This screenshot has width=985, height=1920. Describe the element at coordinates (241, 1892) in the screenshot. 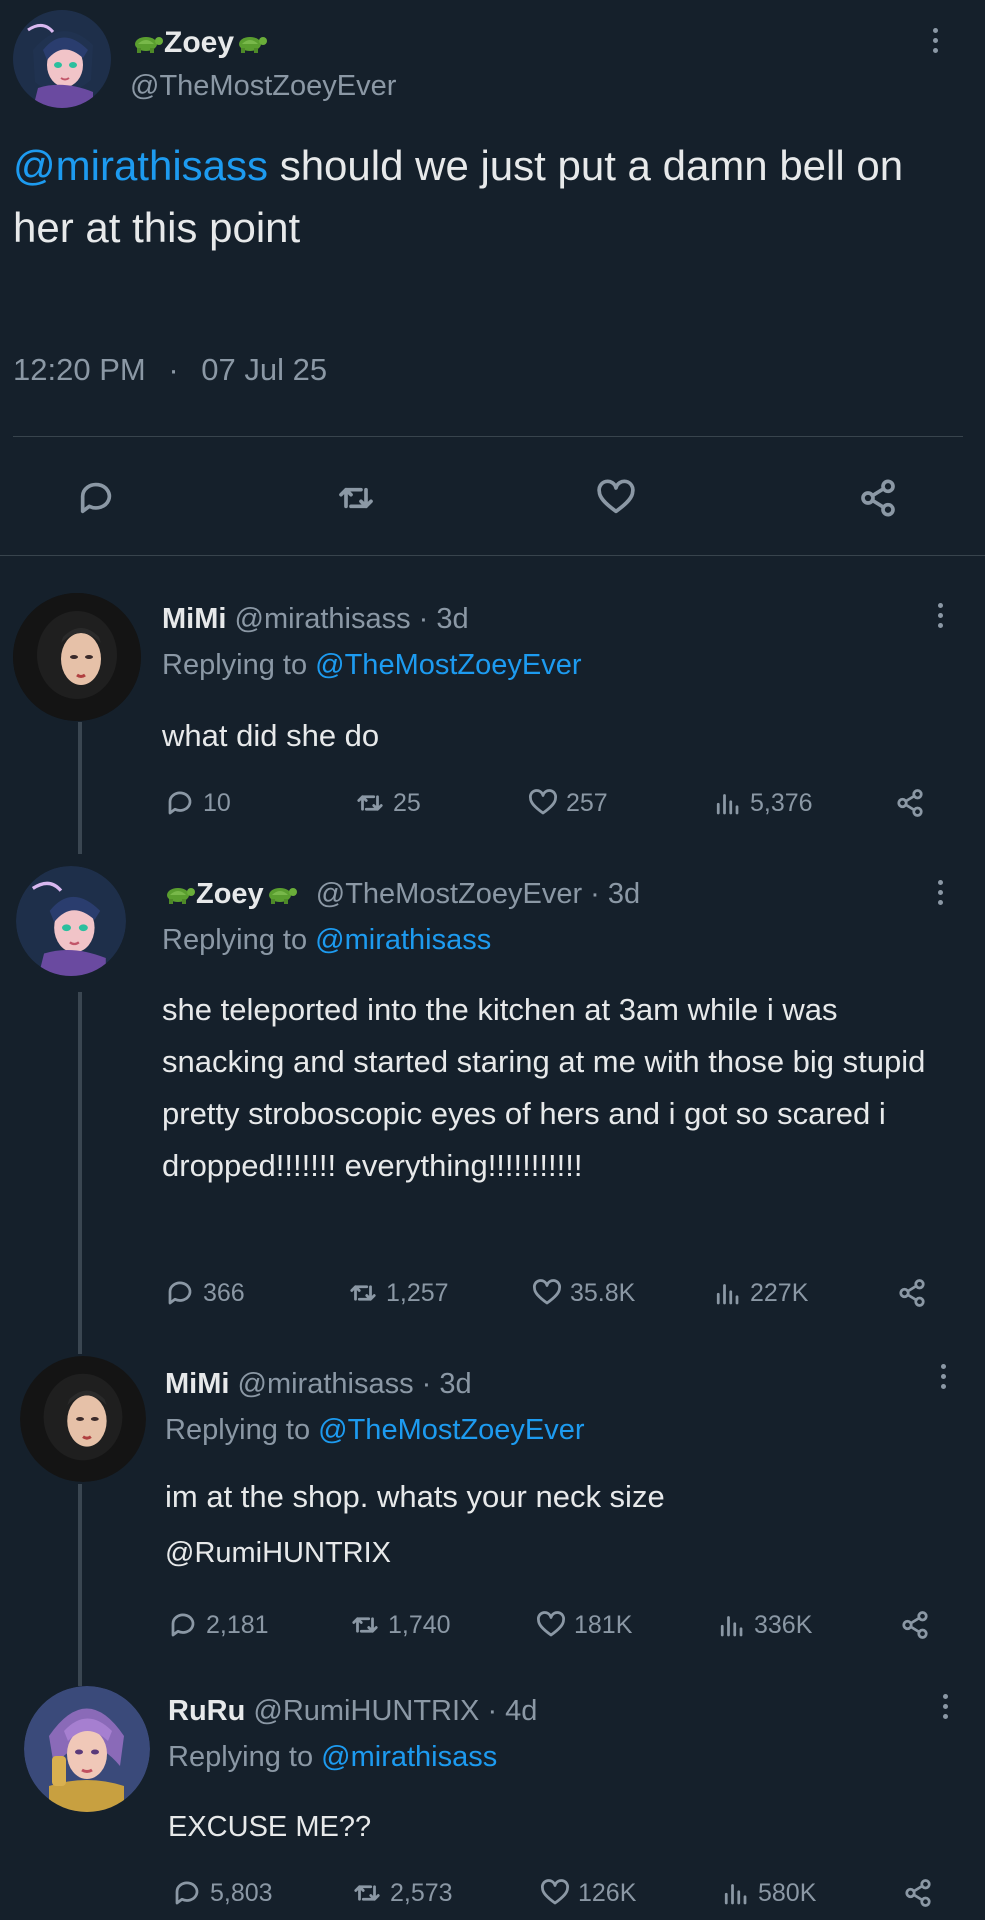

I see `reply-count-value: 5,803` at that location.